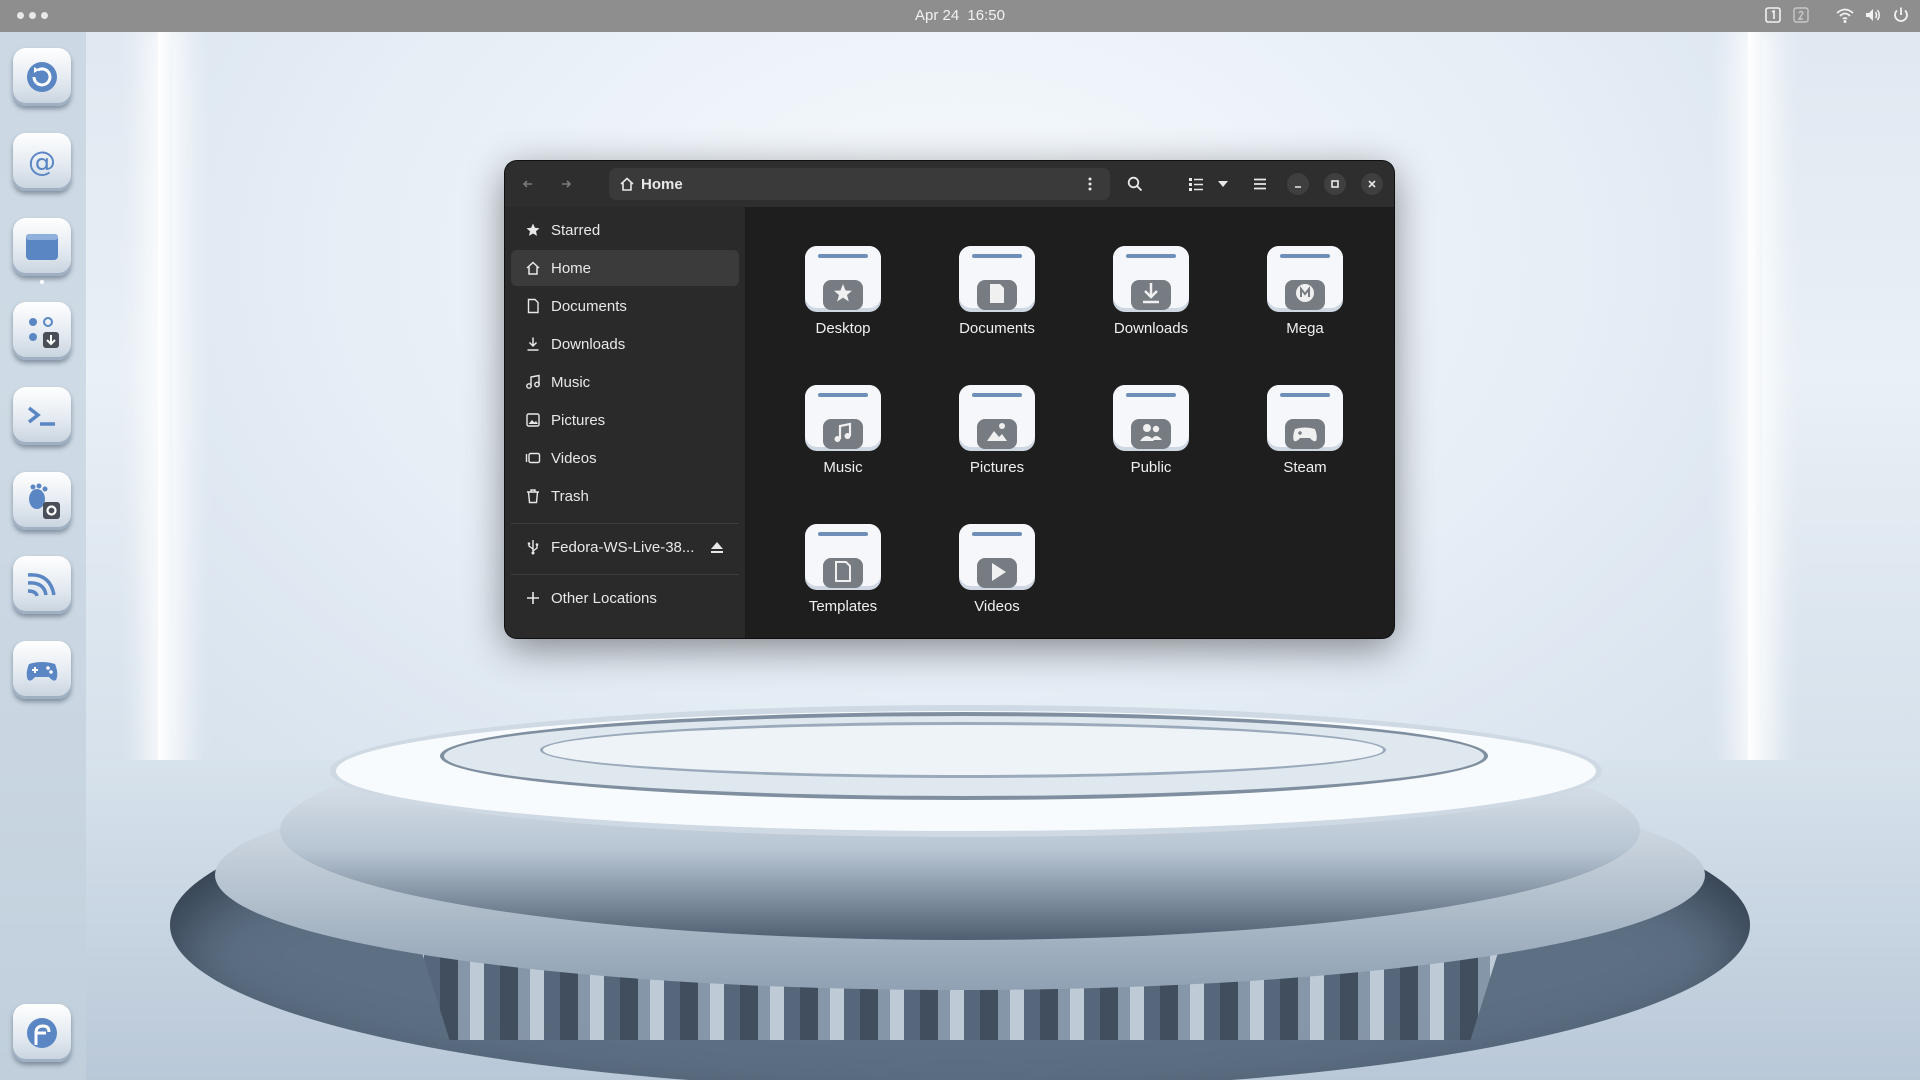  Describe the element at coordinates (625, 306) in the screenshot. I see `sidebar-item-documents: Documents` at that location.